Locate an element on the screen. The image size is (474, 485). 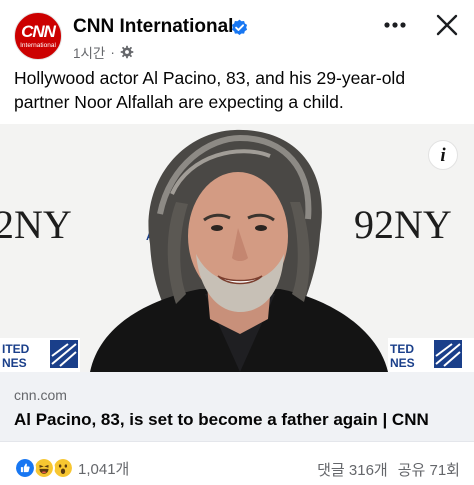
haha-reaction-icon is located at coordinates (44, 468).